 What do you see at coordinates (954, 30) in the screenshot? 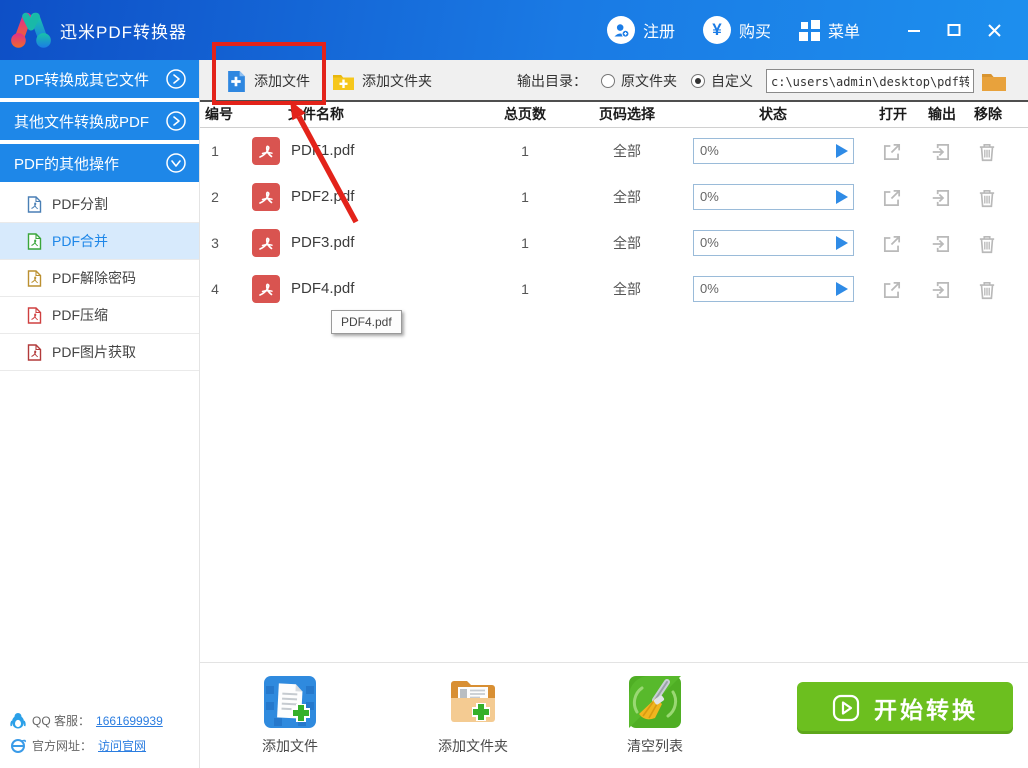
I see `maximize-button` at bounding box center [954, 30].